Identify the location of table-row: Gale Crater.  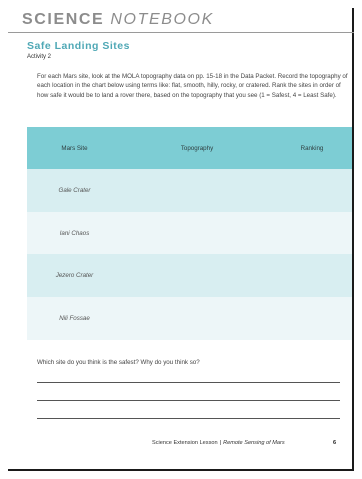
(189, 190).